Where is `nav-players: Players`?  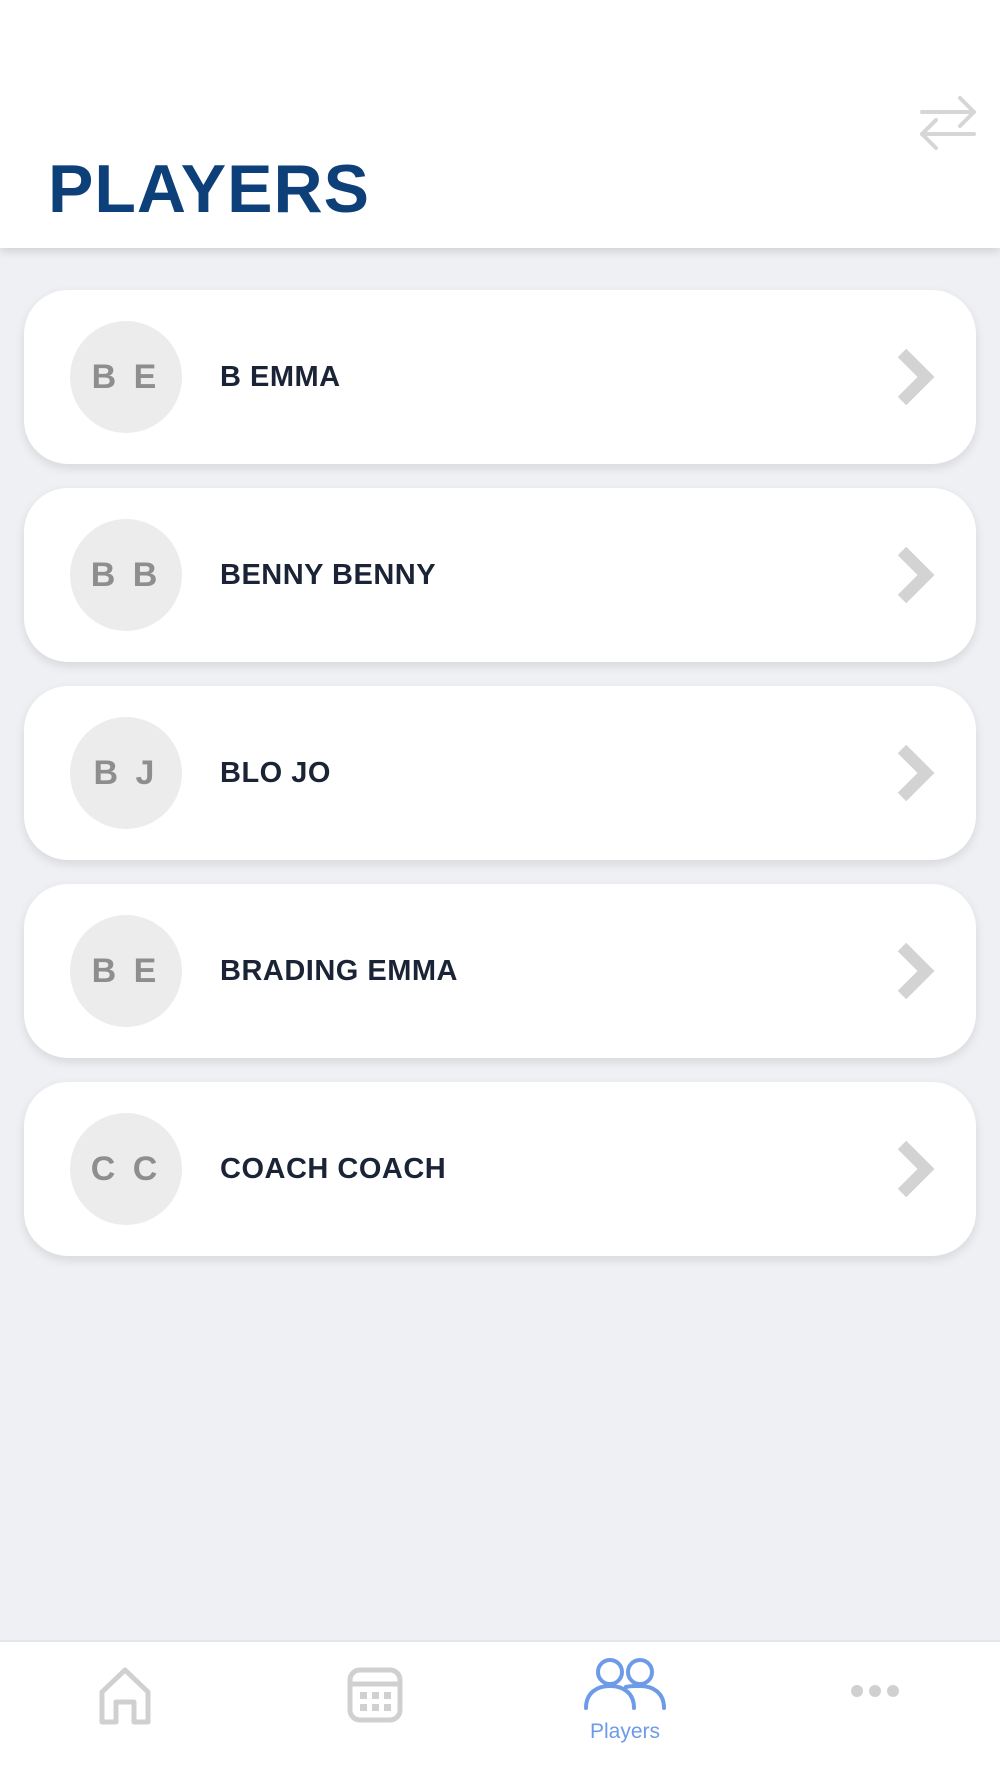
nav-players: Players is located at coordinates (625, 1710).